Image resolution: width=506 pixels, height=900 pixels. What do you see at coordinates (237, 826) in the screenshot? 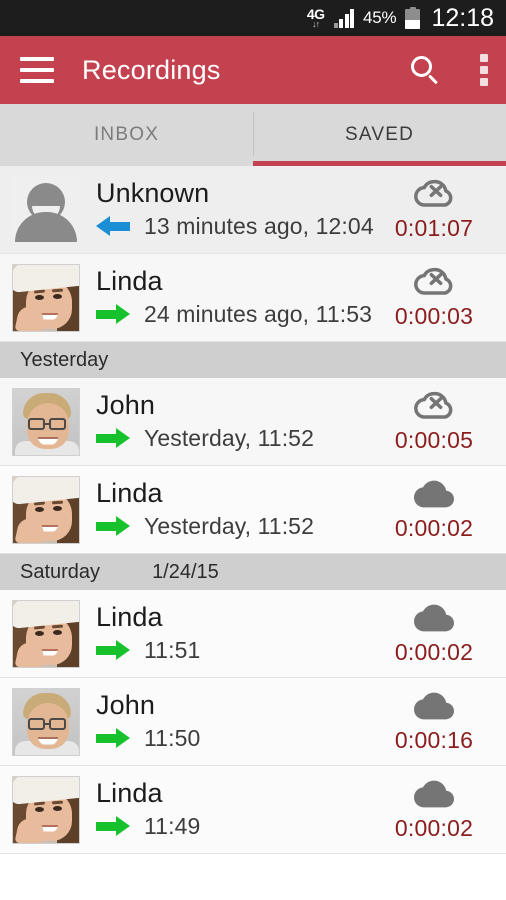
I see `recording-meta: 11:49` at bounding box center [237, 826].